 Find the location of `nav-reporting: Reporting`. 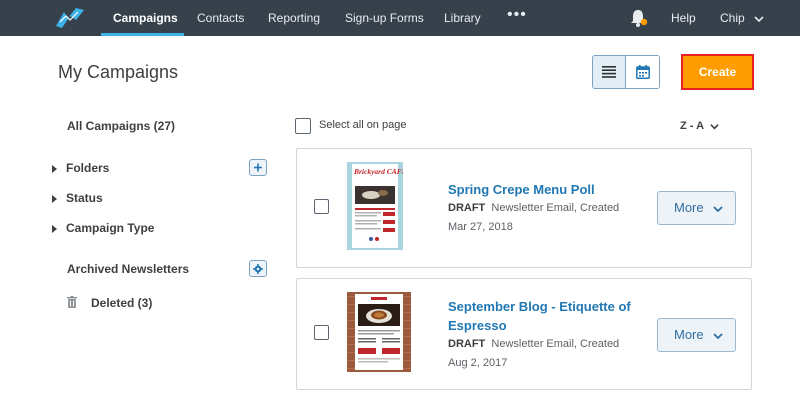

nav-reporting: Reporting is located at coordinates (294, 18).